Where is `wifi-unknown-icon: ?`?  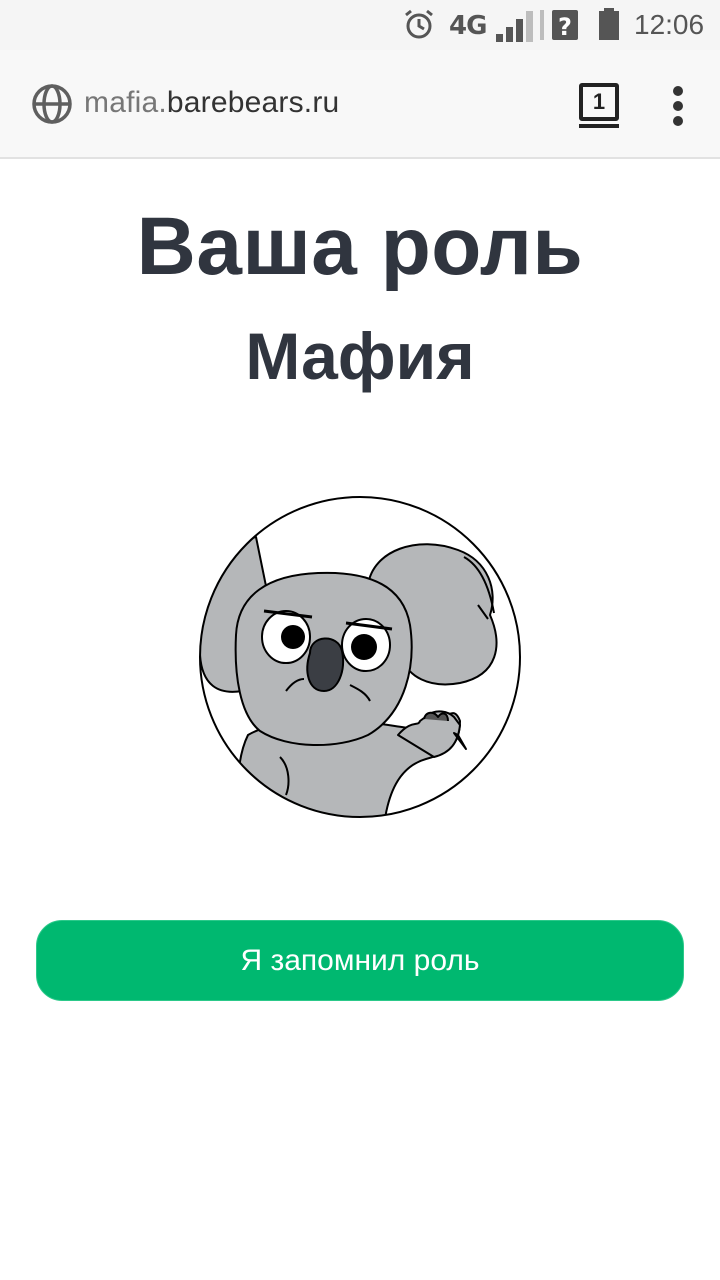
wifi-unknown-icon: ? is located at coordinates (559, 25).